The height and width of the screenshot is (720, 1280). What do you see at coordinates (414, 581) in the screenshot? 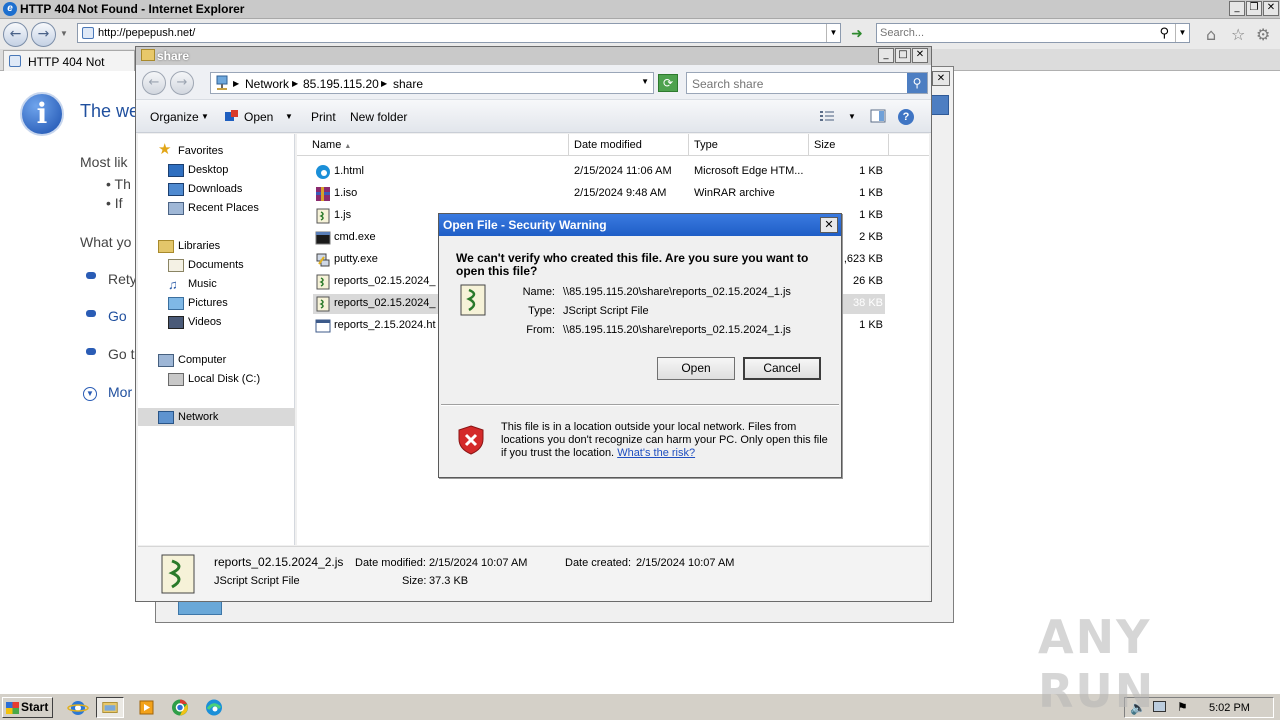
I see `details-size-label: Size:` at bounding box center [414, 581].